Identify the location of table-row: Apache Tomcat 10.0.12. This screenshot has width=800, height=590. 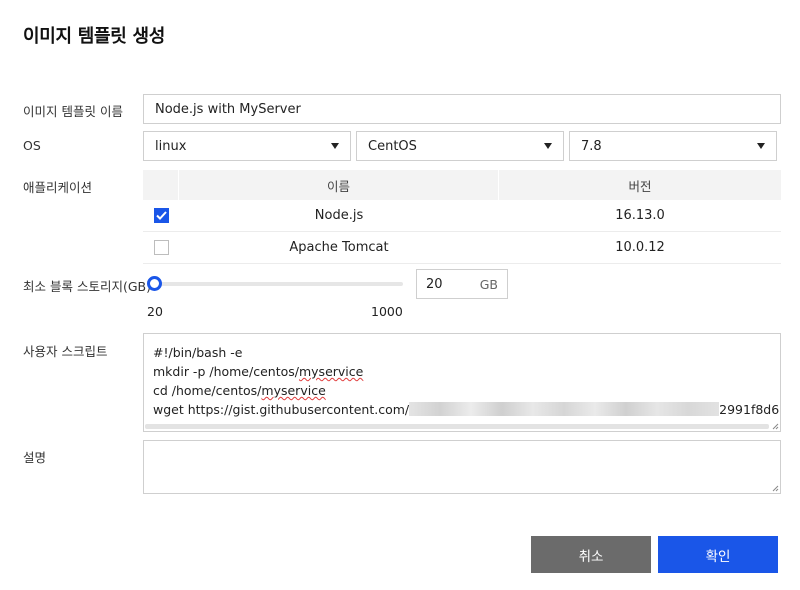
(462, 248).